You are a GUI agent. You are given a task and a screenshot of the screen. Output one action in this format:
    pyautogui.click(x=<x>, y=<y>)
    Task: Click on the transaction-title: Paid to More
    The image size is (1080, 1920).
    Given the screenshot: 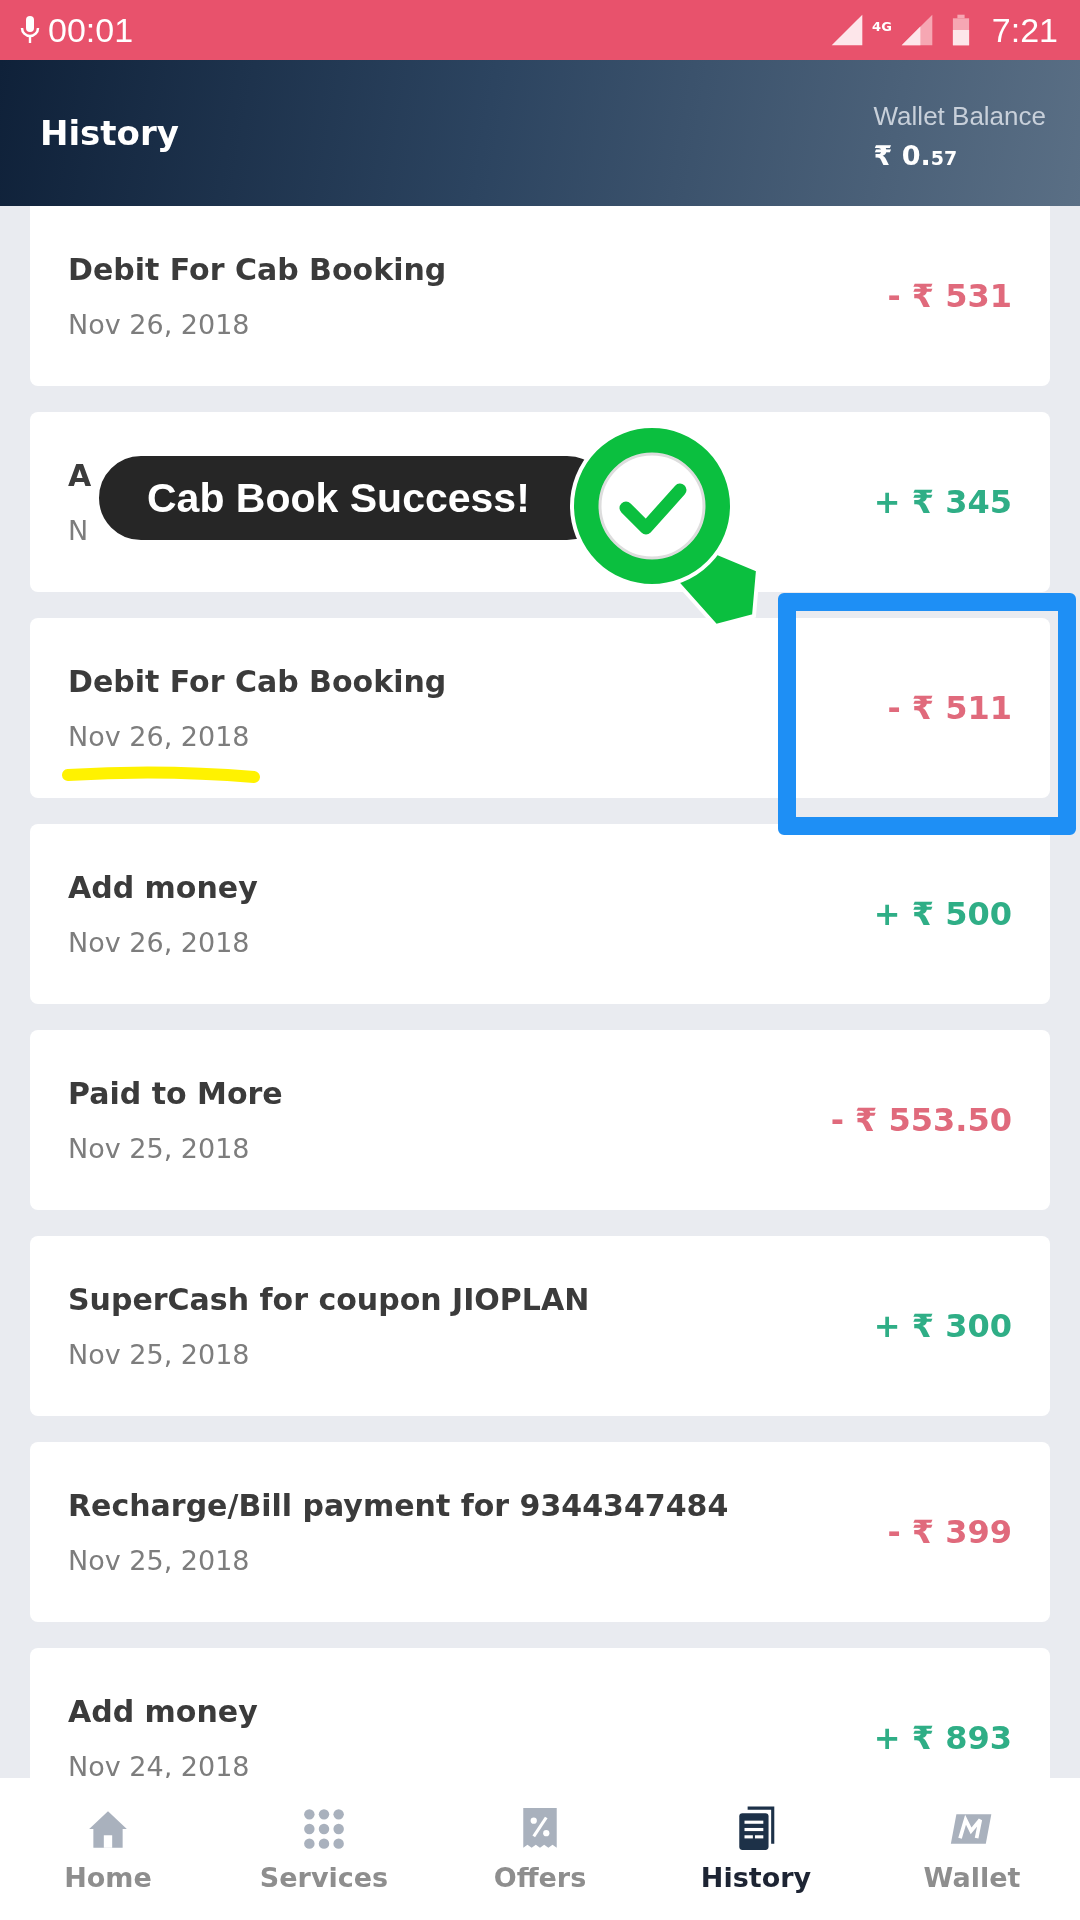 What is the action you would take?
    pyautogui.click(x=175, y=1093)
    